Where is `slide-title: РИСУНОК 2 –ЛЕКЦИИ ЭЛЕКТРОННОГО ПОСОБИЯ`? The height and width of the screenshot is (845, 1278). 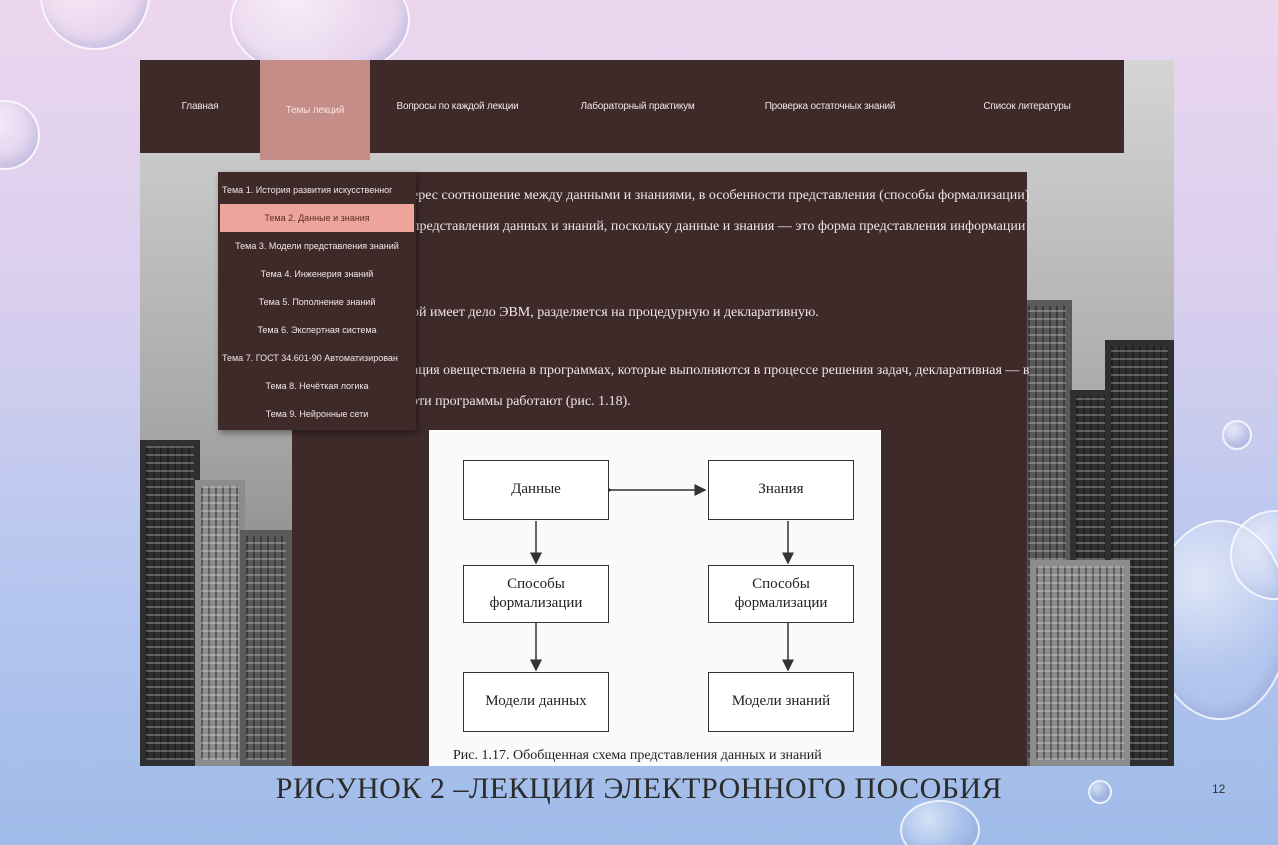 slide-title: РИСУНОК 2 –ЛЕКЦИИ ЭЛЕКТРОННОГО ПОСОБИЯ is located at coordinates (639, 788).